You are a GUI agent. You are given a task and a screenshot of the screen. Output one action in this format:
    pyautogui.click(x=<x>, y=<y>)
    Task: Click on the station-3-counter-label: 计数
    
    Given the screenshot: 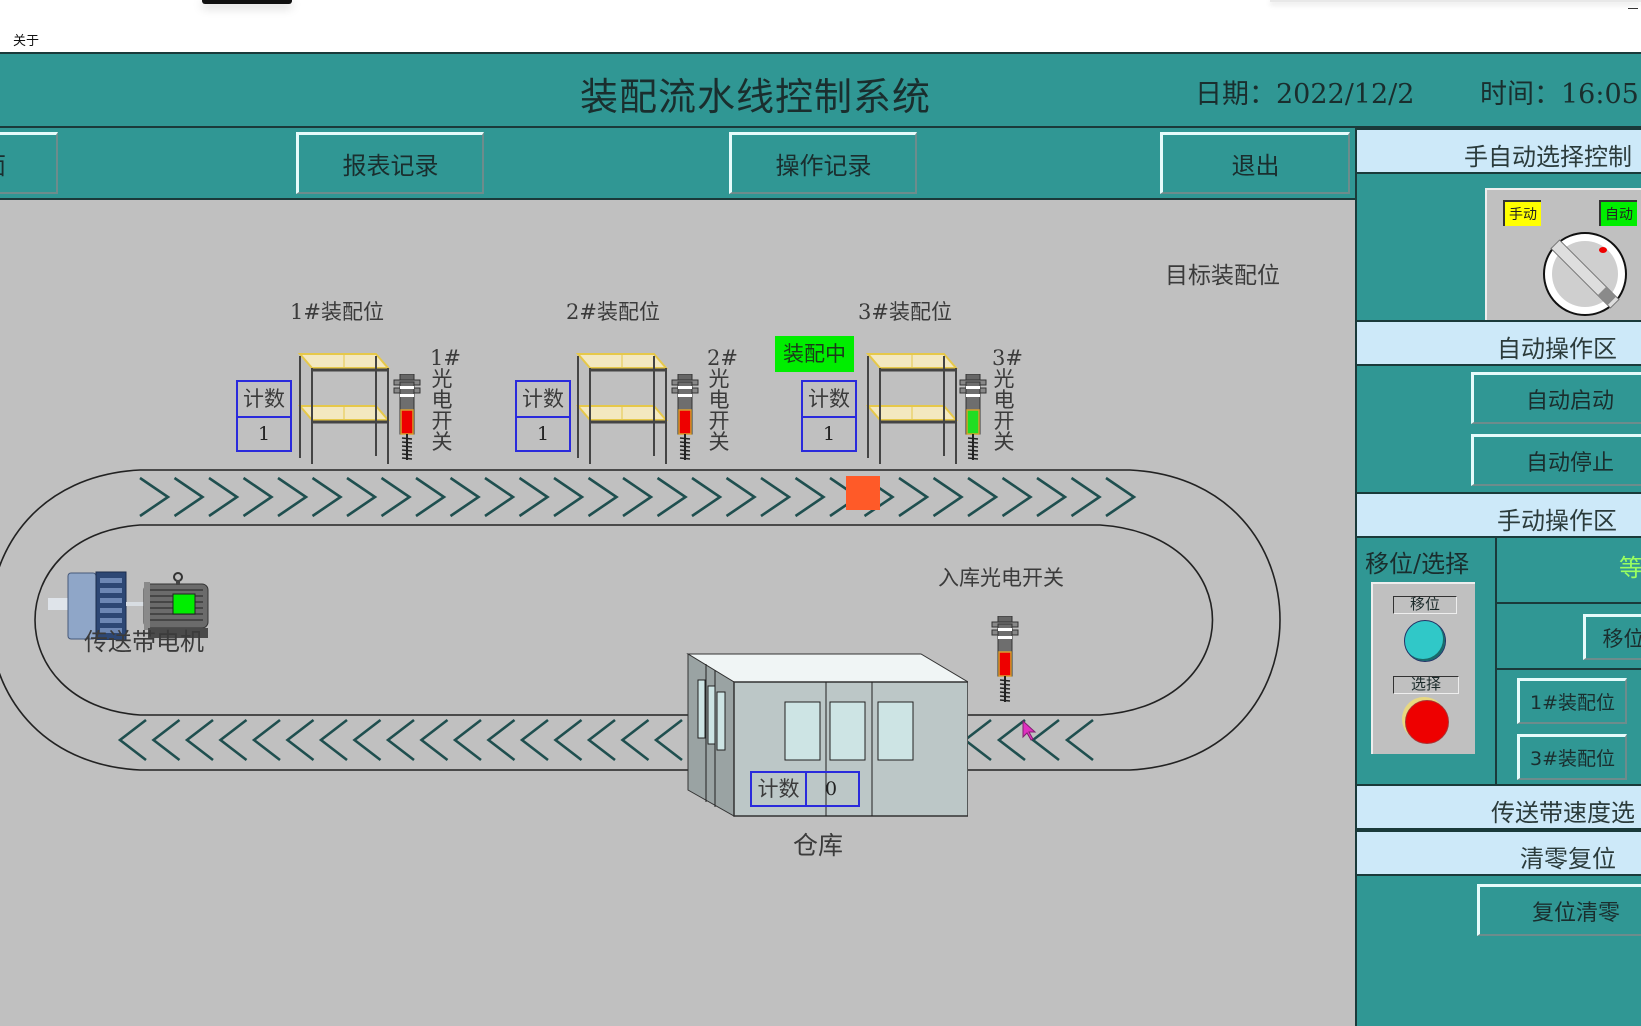 What is the action you would take?
    pyautogui.click(x=829, y=400)
    